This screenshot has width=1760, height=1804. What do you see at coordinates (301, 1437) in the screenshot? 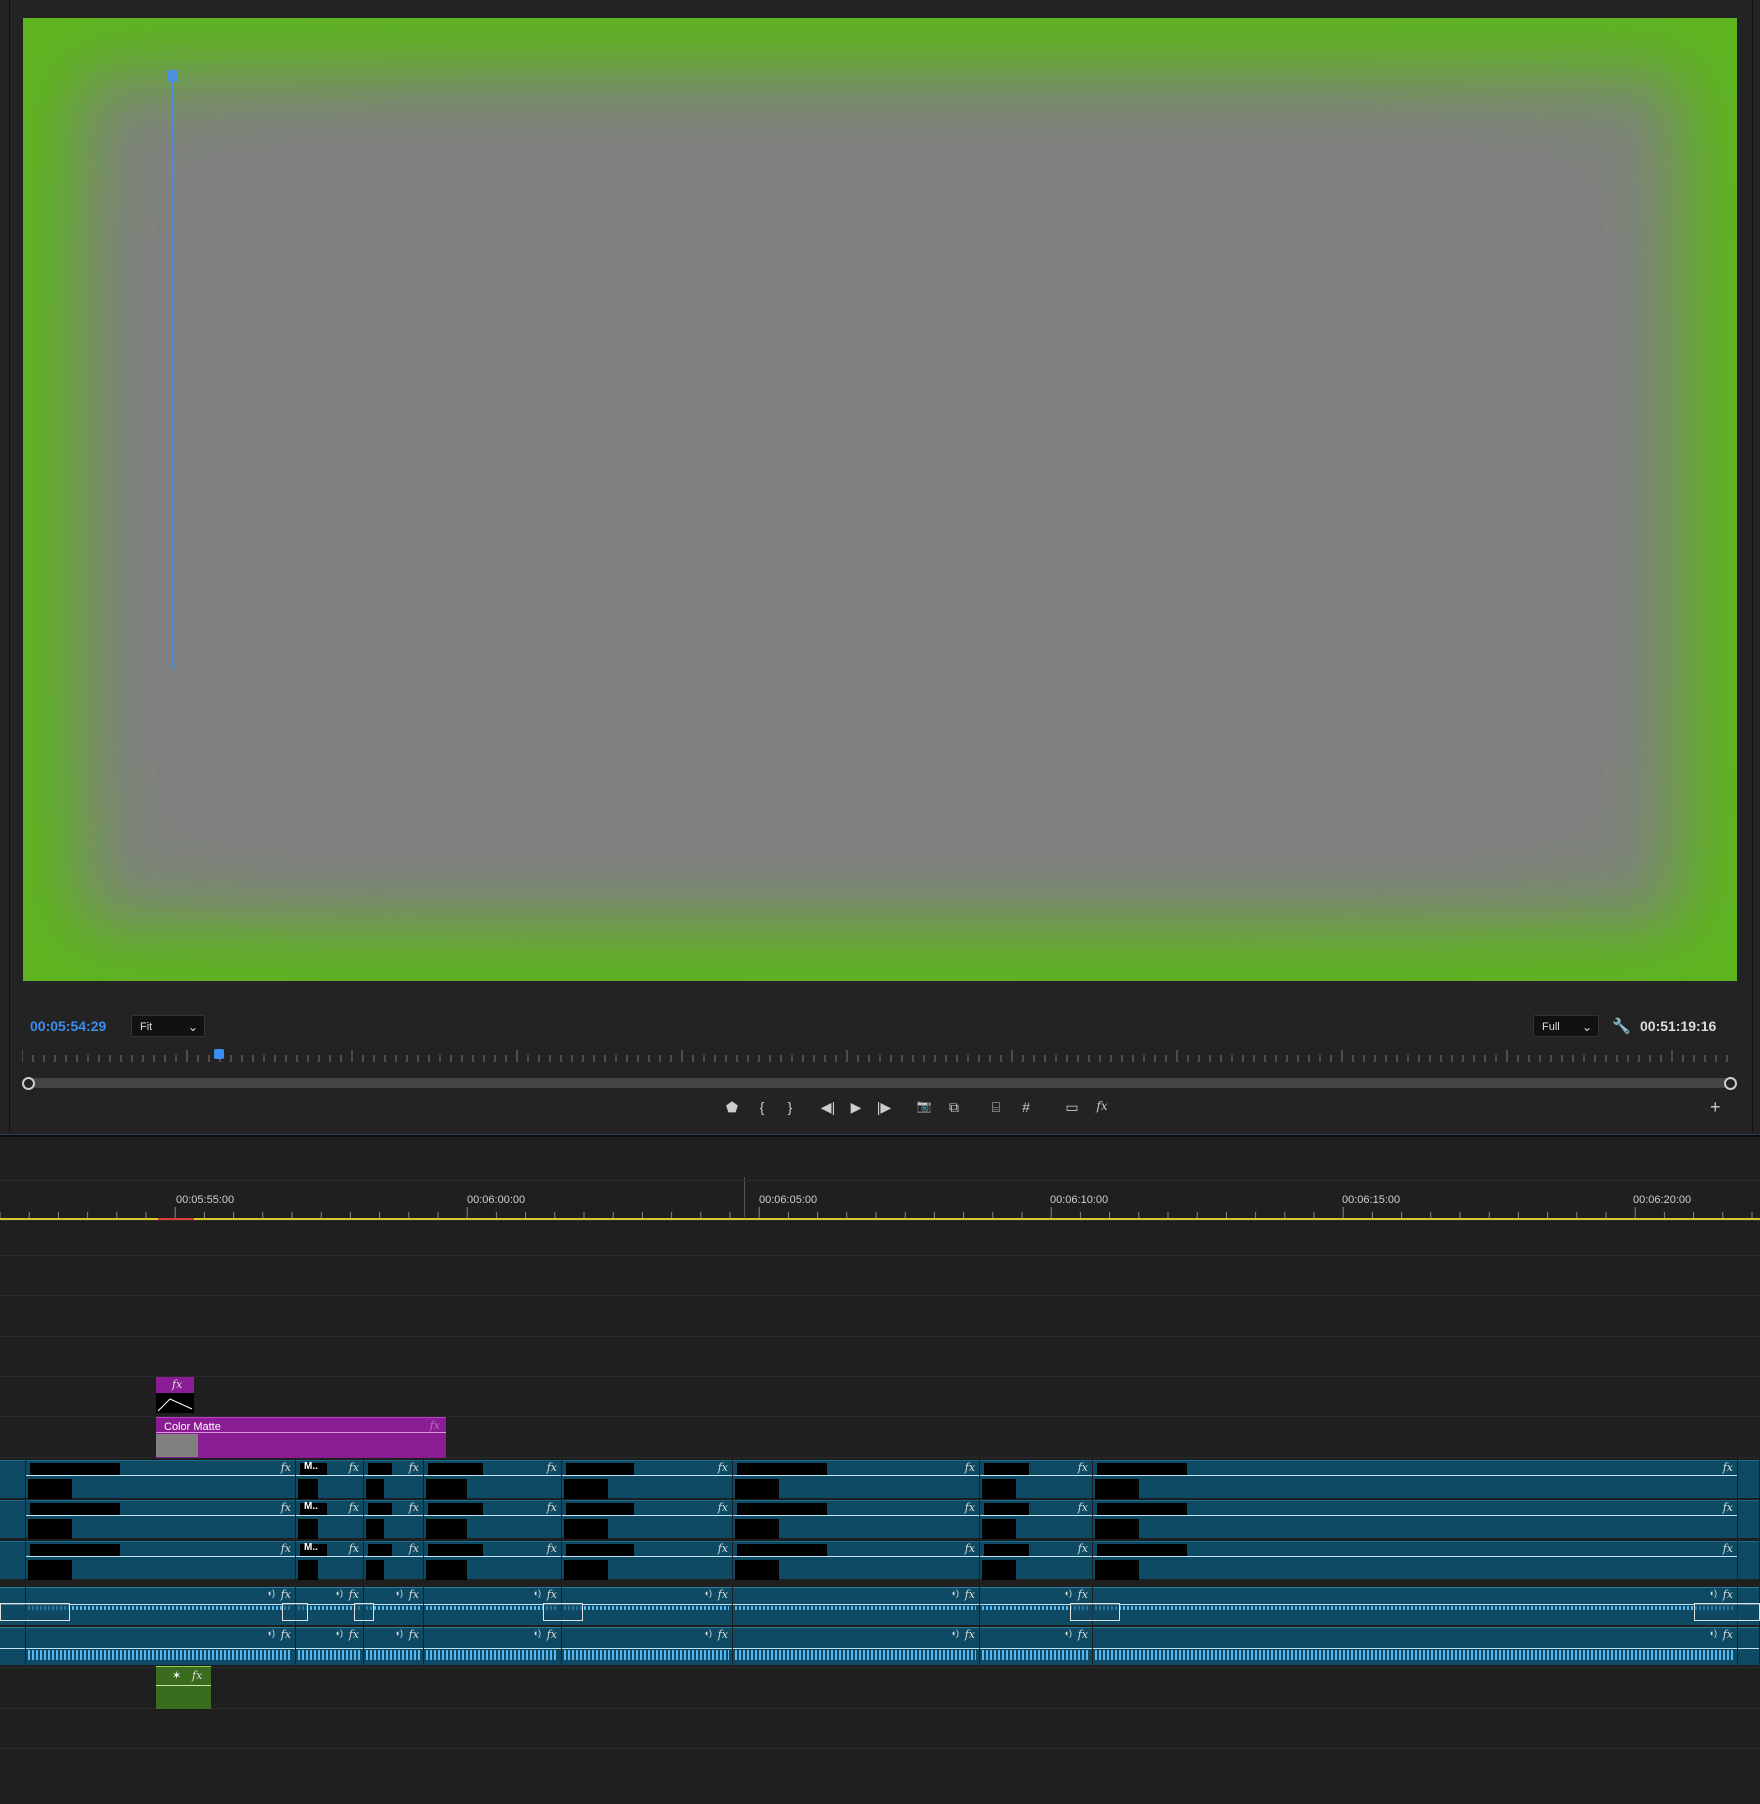
I see `color-matte-clip: Color Matte fx` at bounding box center [301, 1437].